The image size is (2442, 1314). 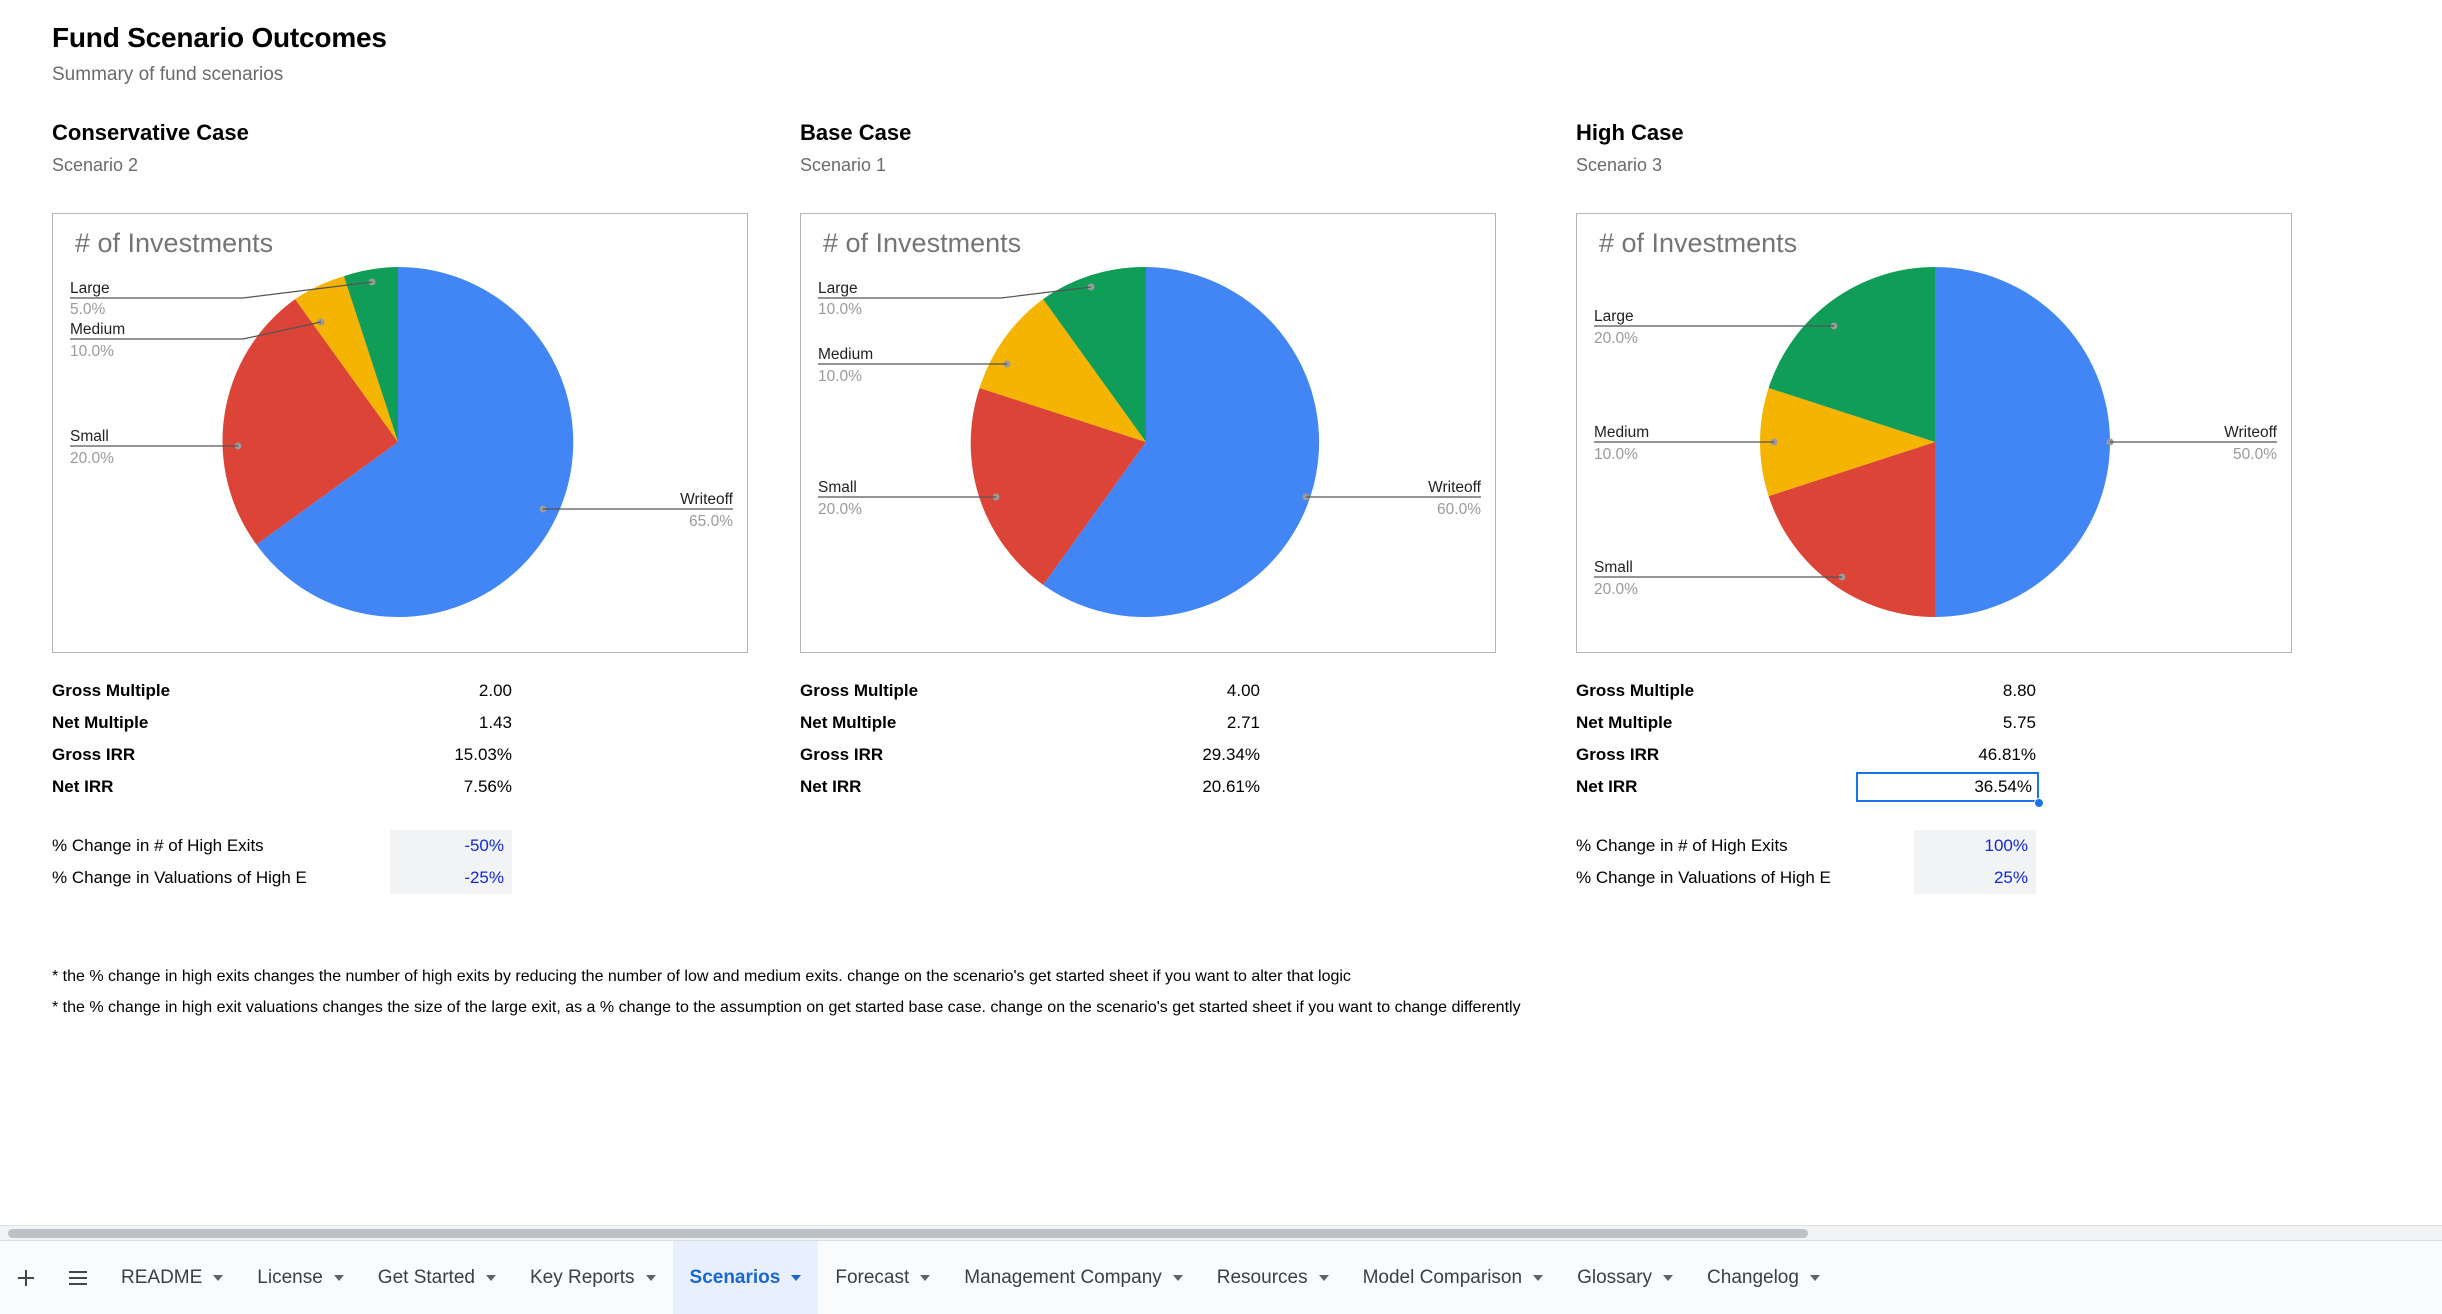 I want to click on metric-row: Net IRR 7.56%, so click(x=282, y=787).